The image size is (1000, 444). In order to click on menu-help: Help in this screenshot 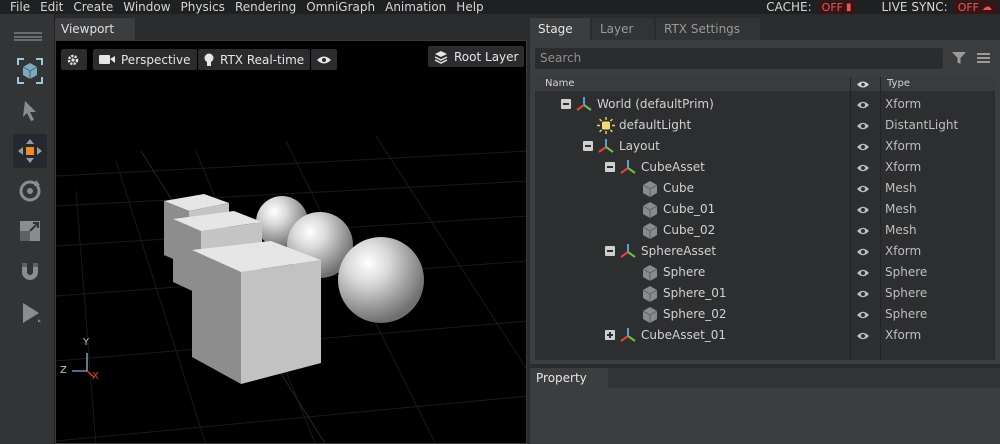, I will do `click(469, 7)`.